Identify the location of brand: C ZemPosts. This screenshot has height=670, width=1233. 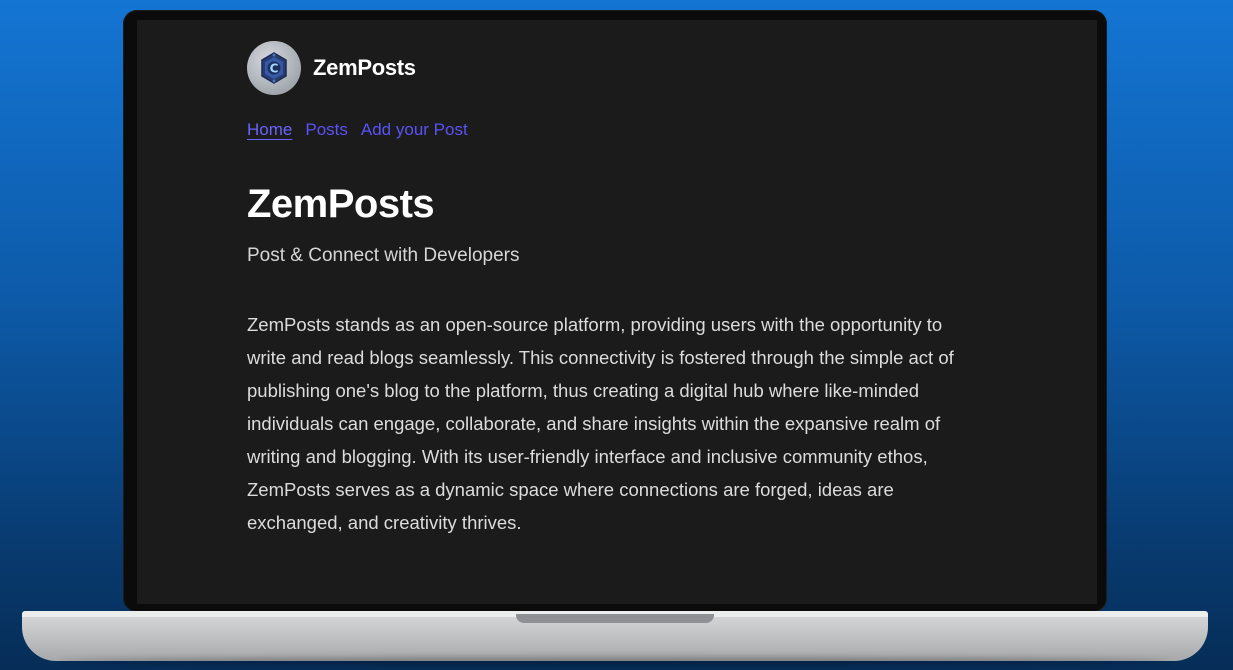
(331, 68).